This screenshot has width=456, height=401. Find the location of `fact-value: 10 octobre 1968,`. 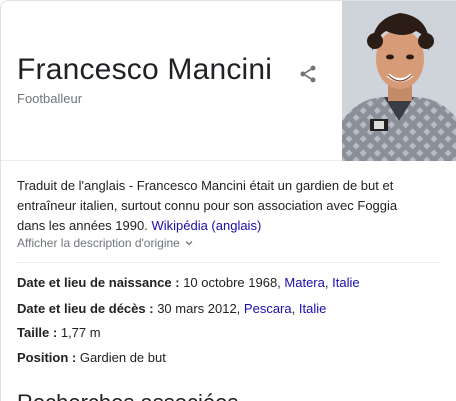

fact-value: 10 octobre 1968, is located at coordinates (232, 282).